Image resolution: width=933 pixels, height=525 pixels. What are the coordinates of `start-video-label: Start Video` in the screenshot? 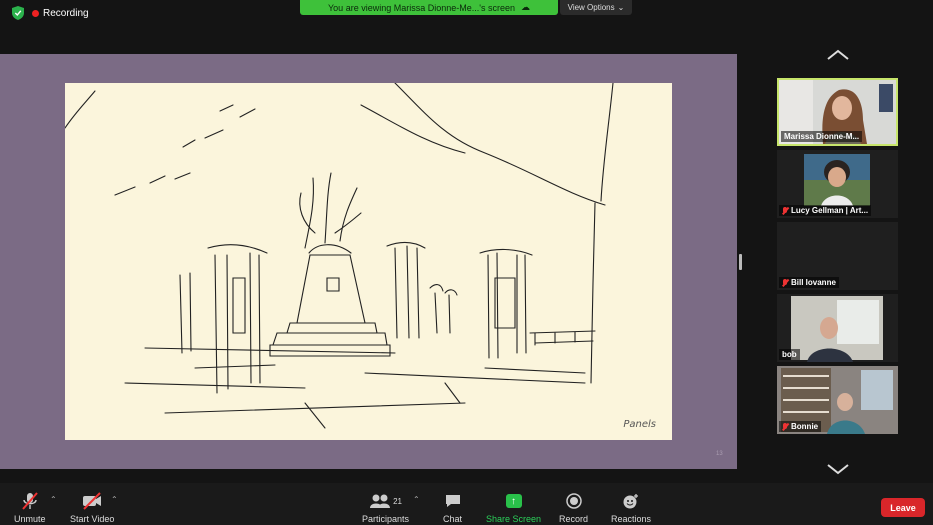 It's located at (92, 519).